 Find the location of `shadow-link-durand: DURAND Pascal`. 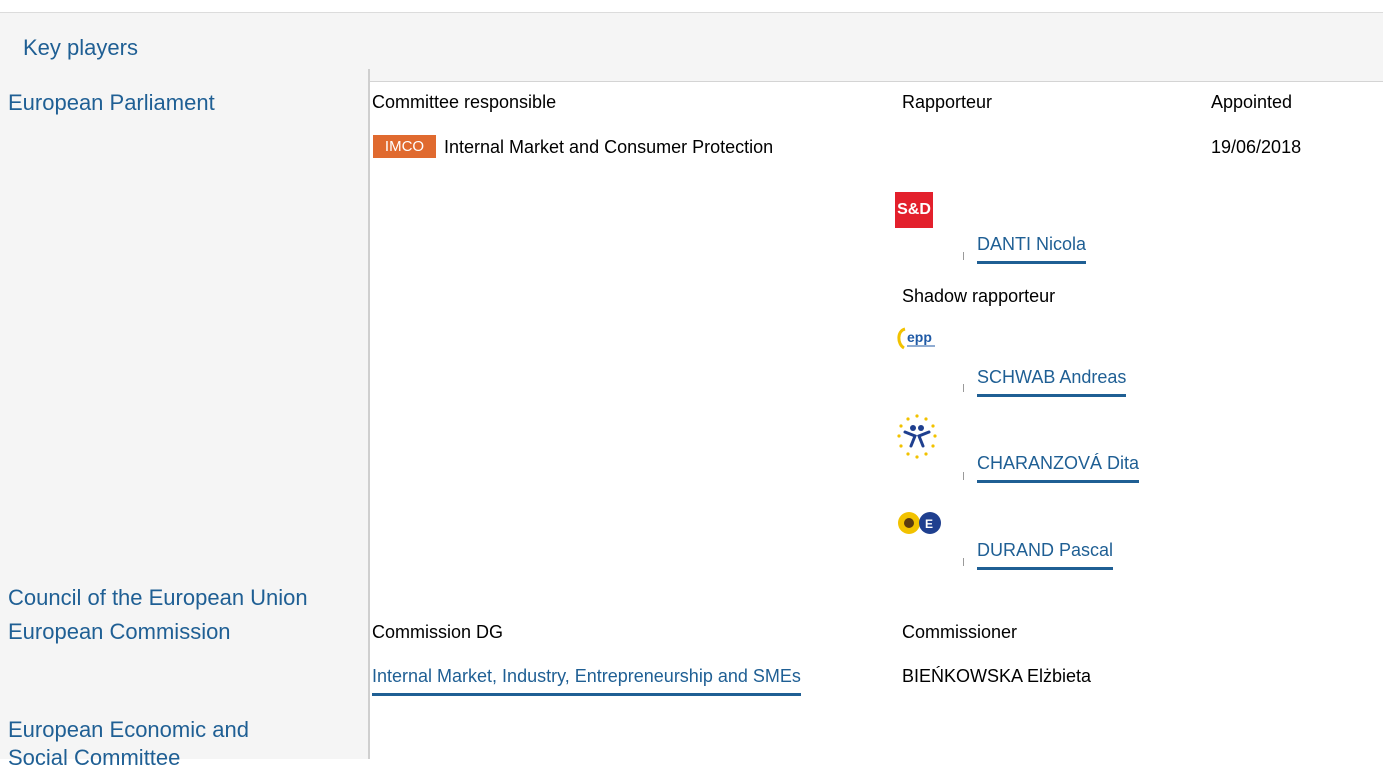

shadow-link-durand: DURAND Pascal is located at coordinates (1045, 555).